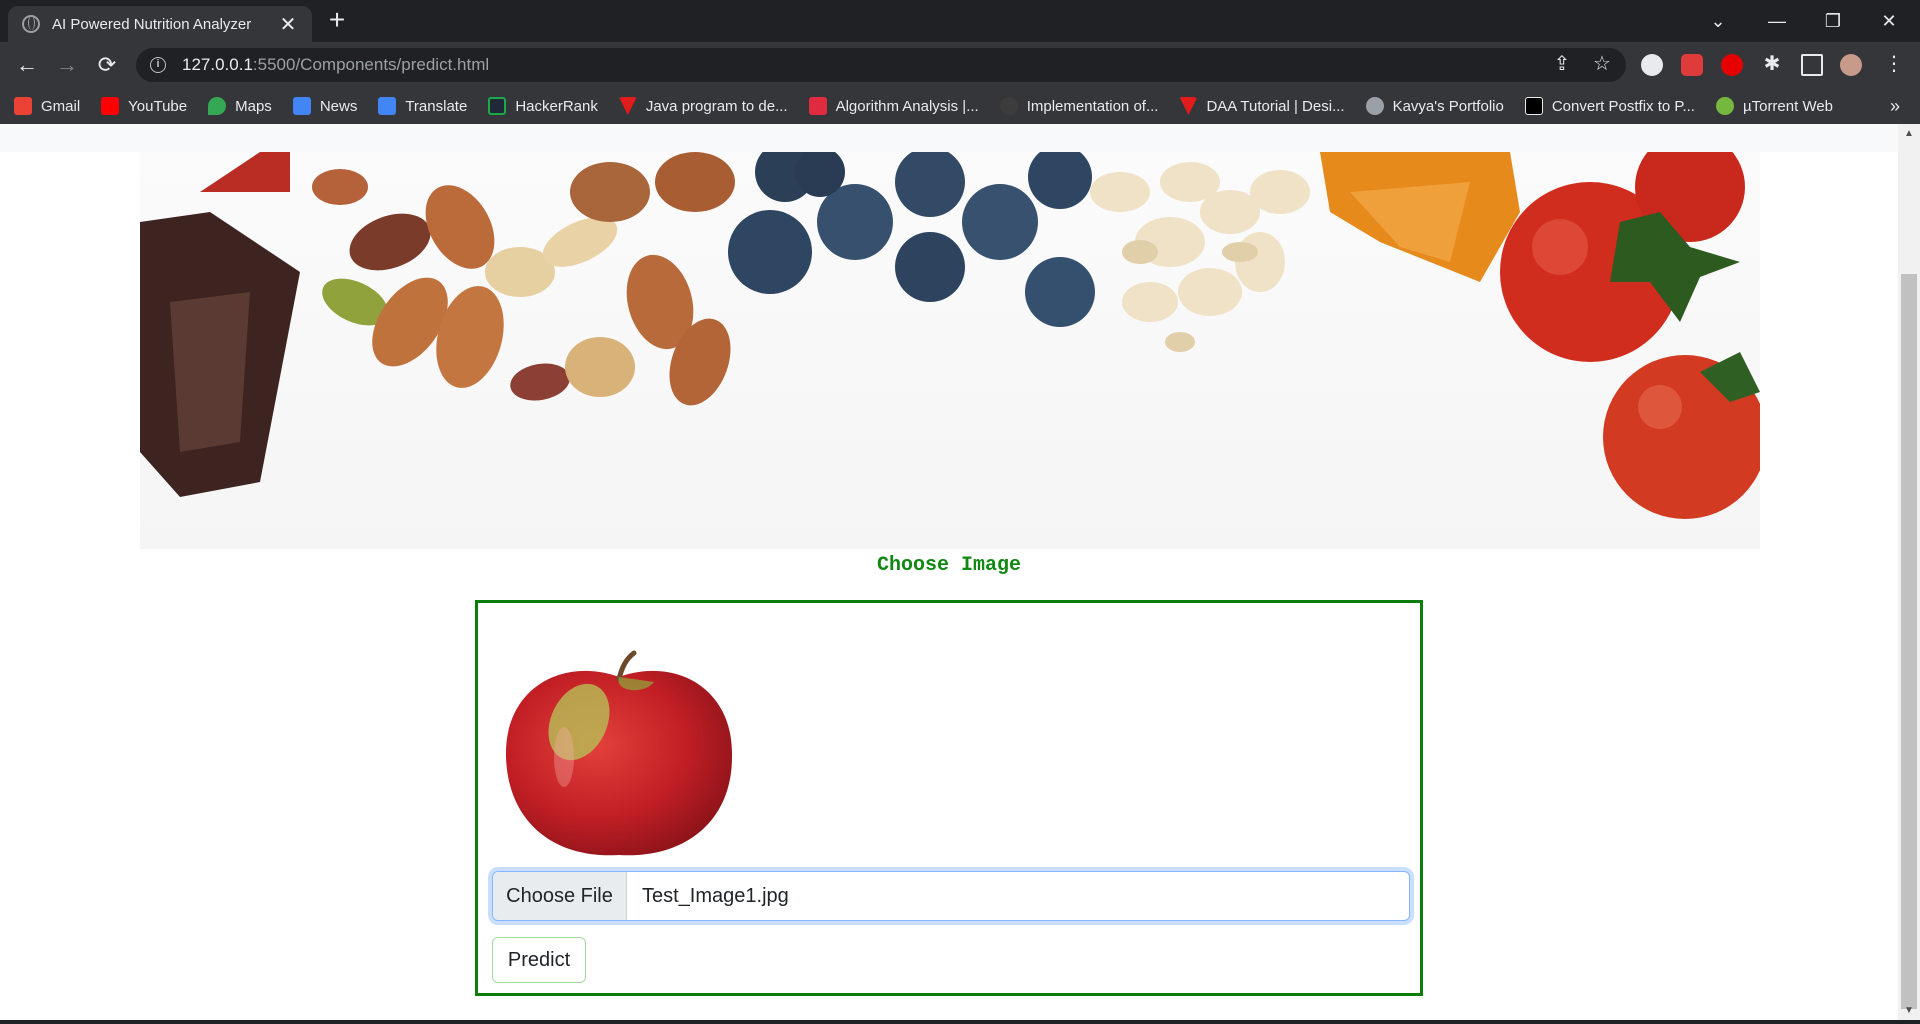  Describe the element at coordinates (1774, 106) in the screenshot. I see `bookmark-utorrent: µTorrent Web` at that location.